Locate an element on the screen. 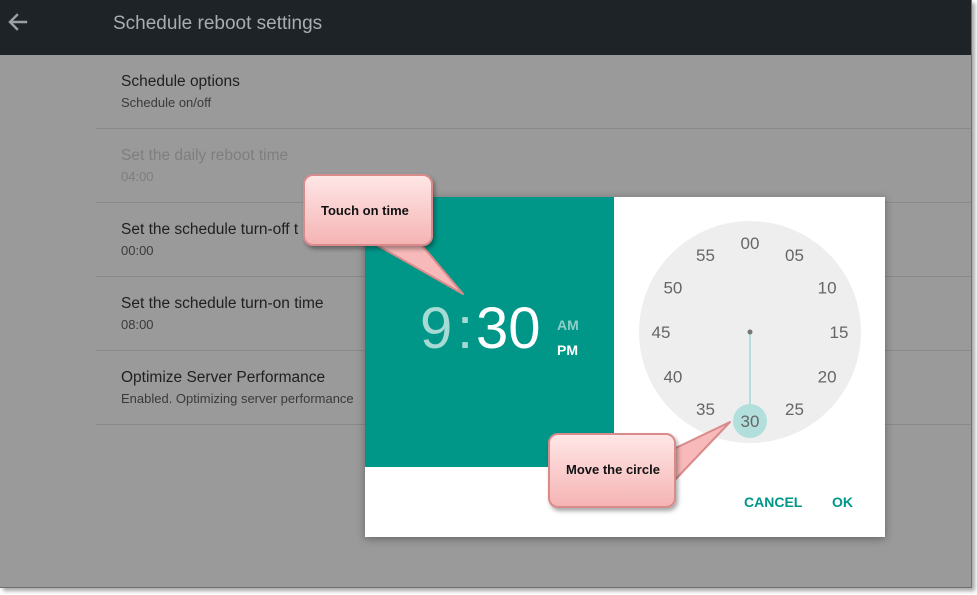  callout-text: Touch on time is located at coordinates (365, 210).